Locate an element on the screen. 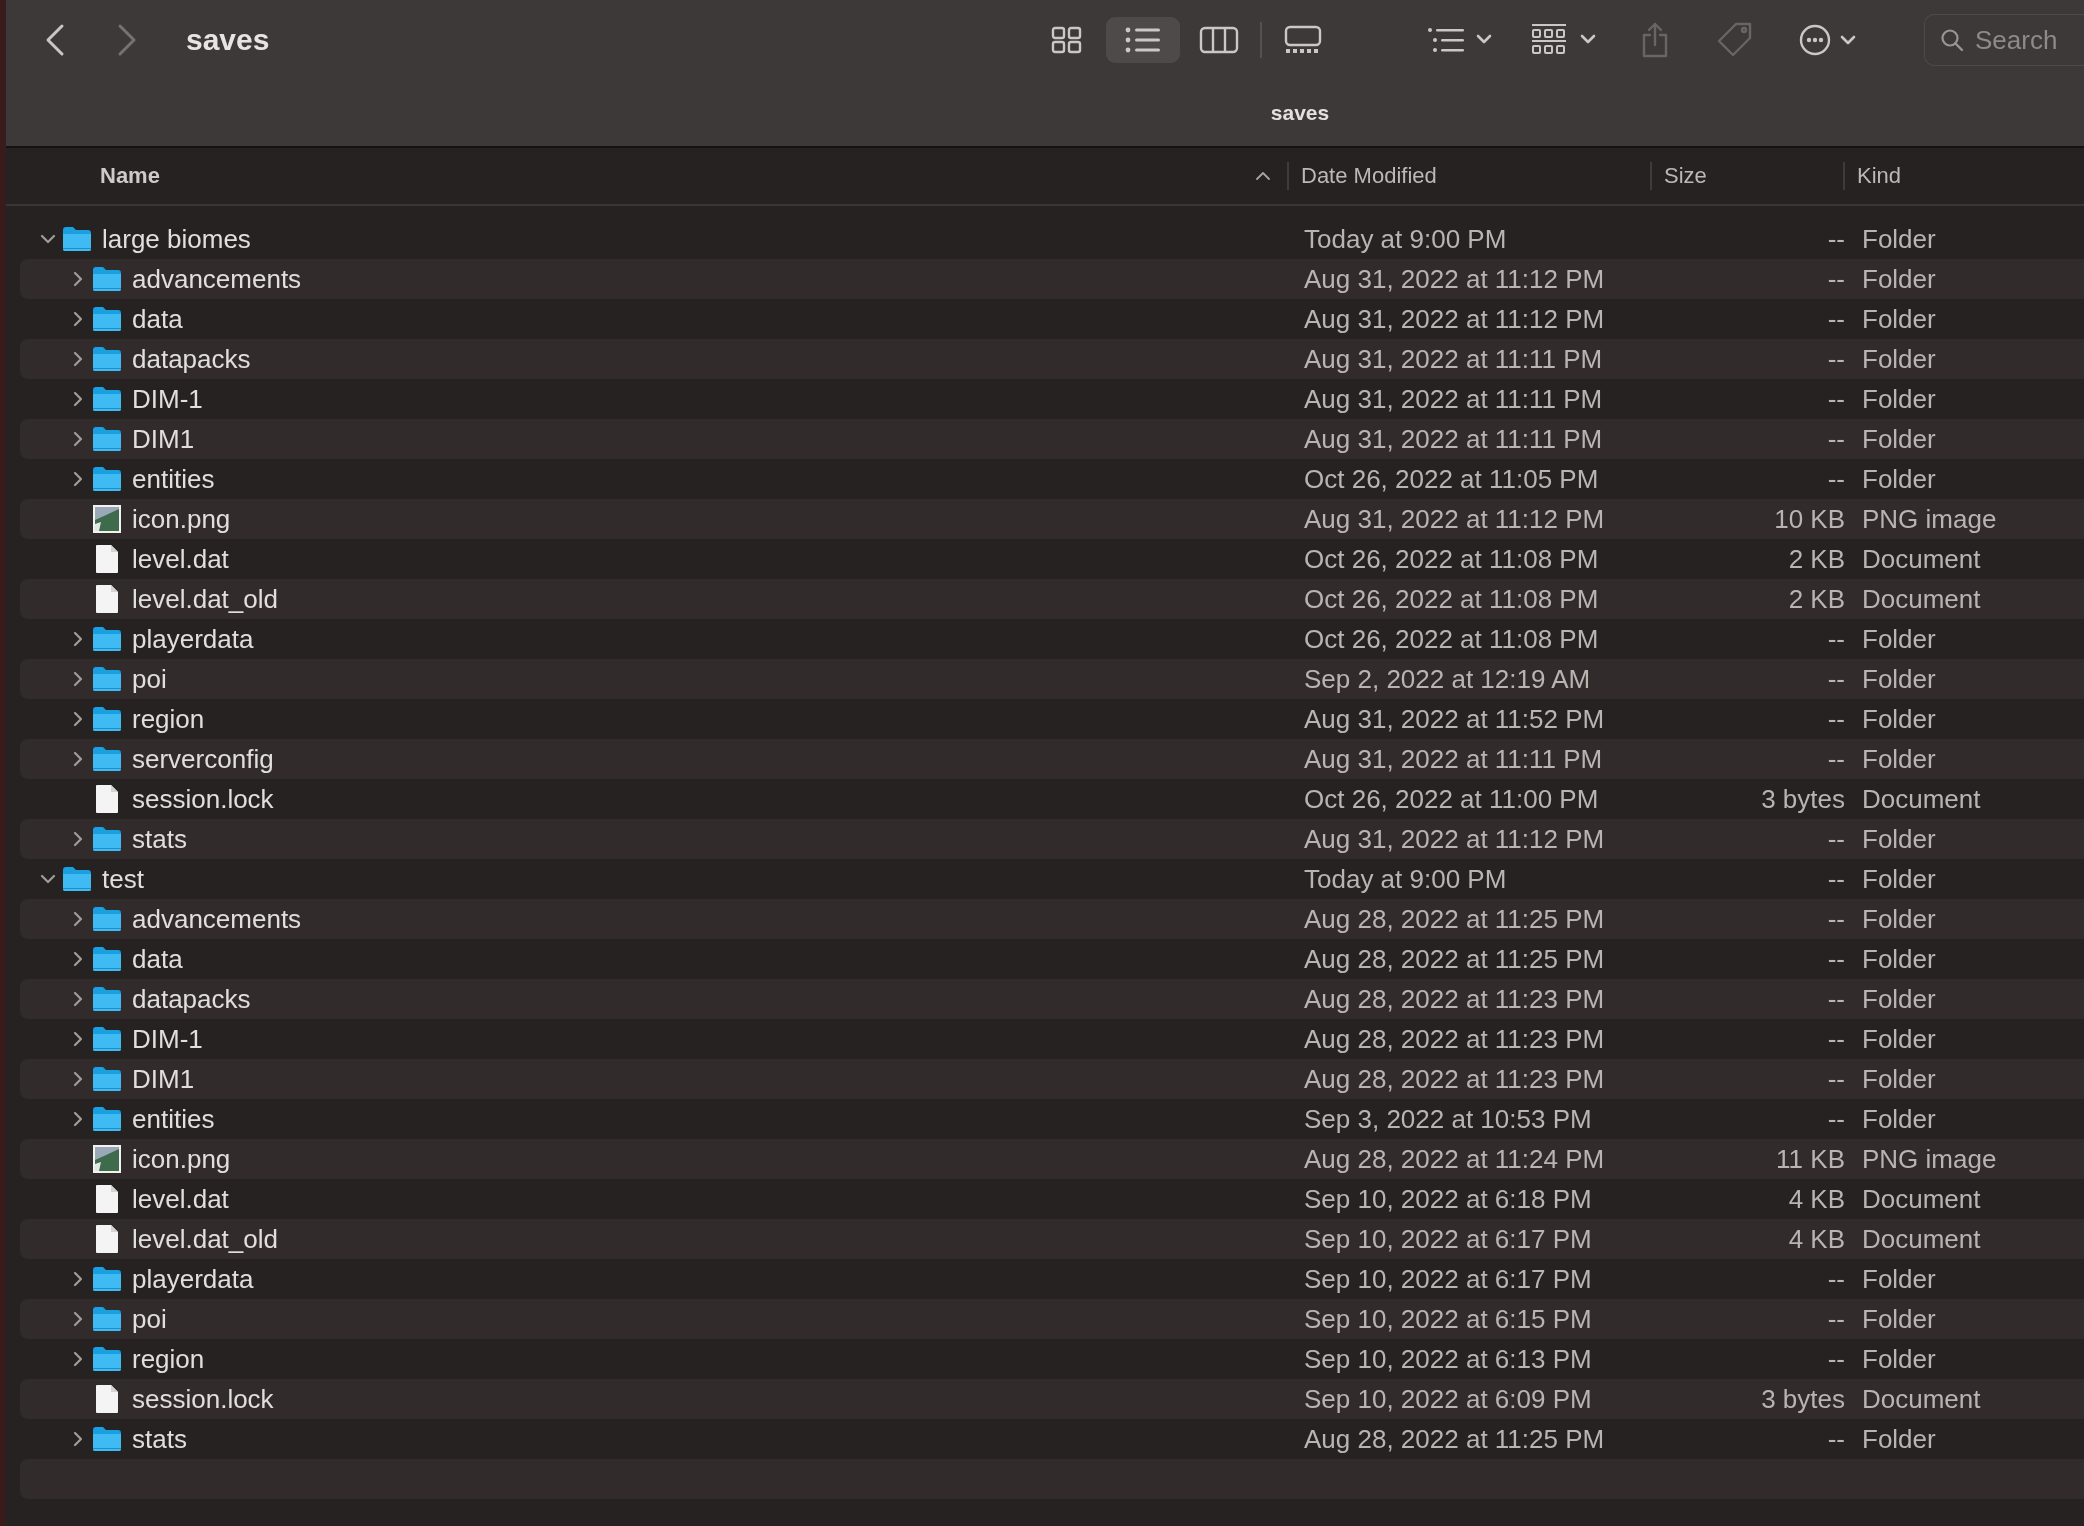  date-modified: Aug 28, 2022 at 11:23 PM is located at coordinates (1454, 1038).